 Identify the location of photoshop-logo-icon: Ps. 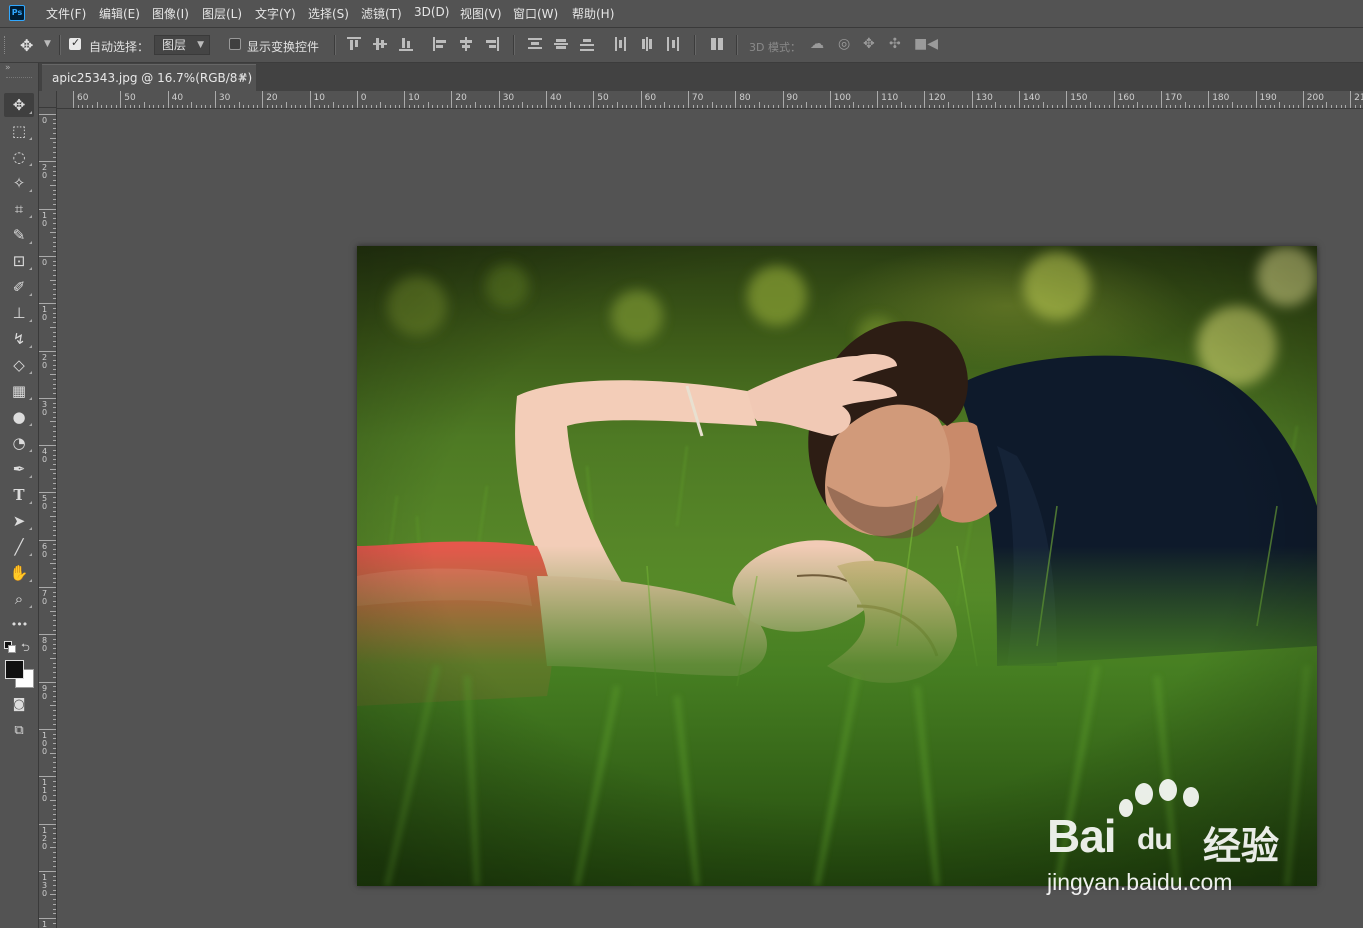
(17, 13).